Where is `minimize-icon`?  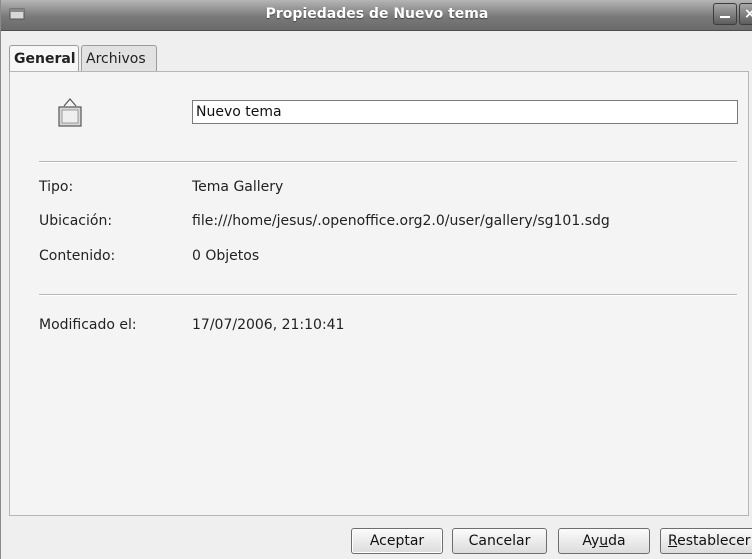
minimize-icon is located at coordinates (725, 17).